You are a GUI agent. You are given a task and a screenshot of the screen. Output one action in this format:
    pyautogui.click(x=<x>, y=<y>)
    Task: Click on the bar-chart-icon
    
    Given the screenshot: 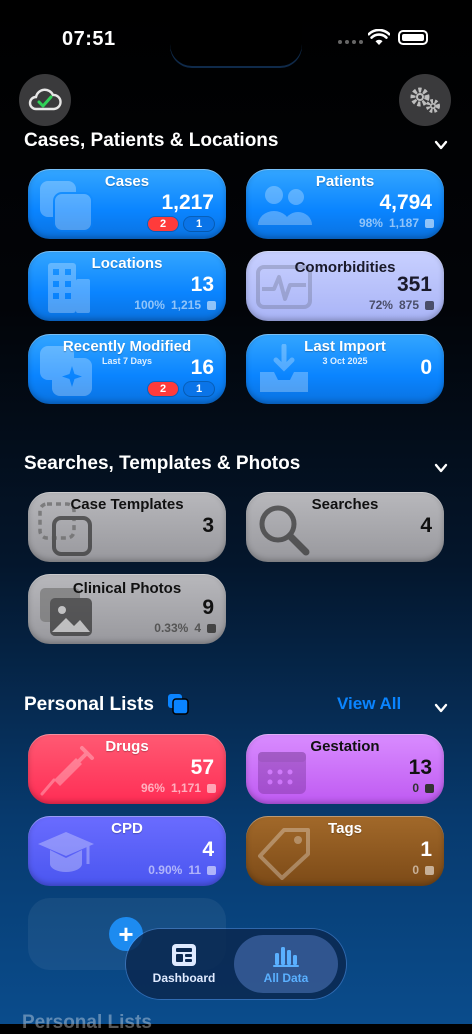 What is the action you would take?
    pyautogui.click(x=286, y=957)
    